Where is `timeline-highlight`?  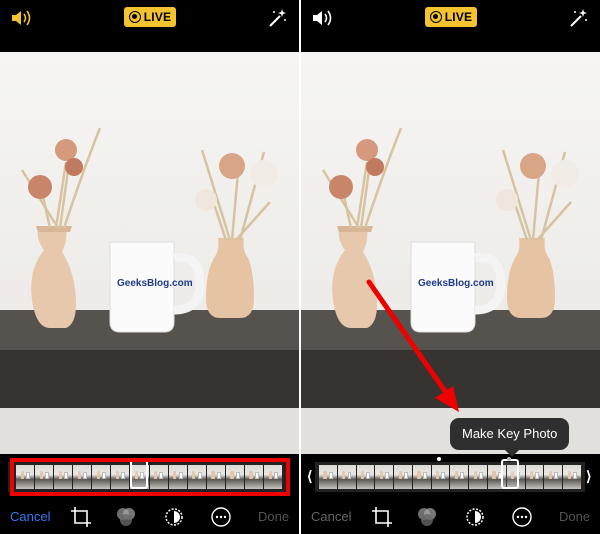
timeline-highlight is located at coordinates (150, 477).